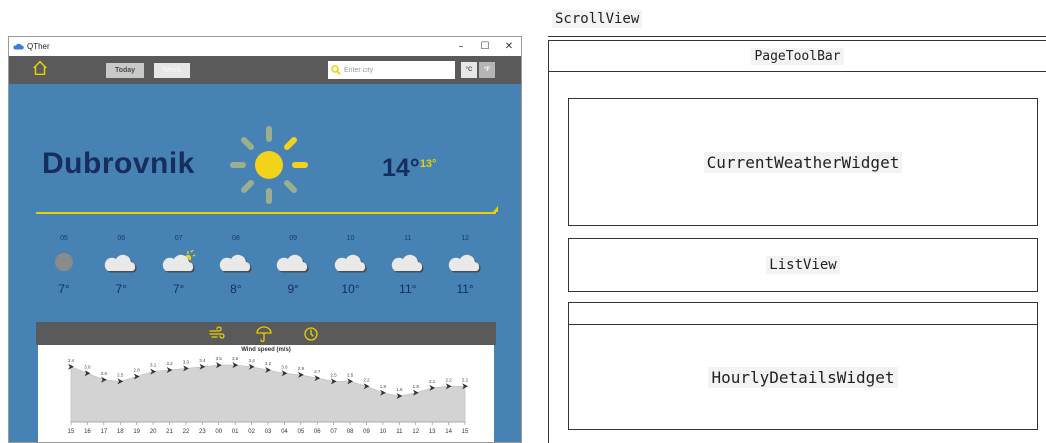 Image resolution: width=1046 pixels, height=443 pixels. I want to click on hourly-details-widget-label: HourlyDetailsWidget, so click(803, 377).